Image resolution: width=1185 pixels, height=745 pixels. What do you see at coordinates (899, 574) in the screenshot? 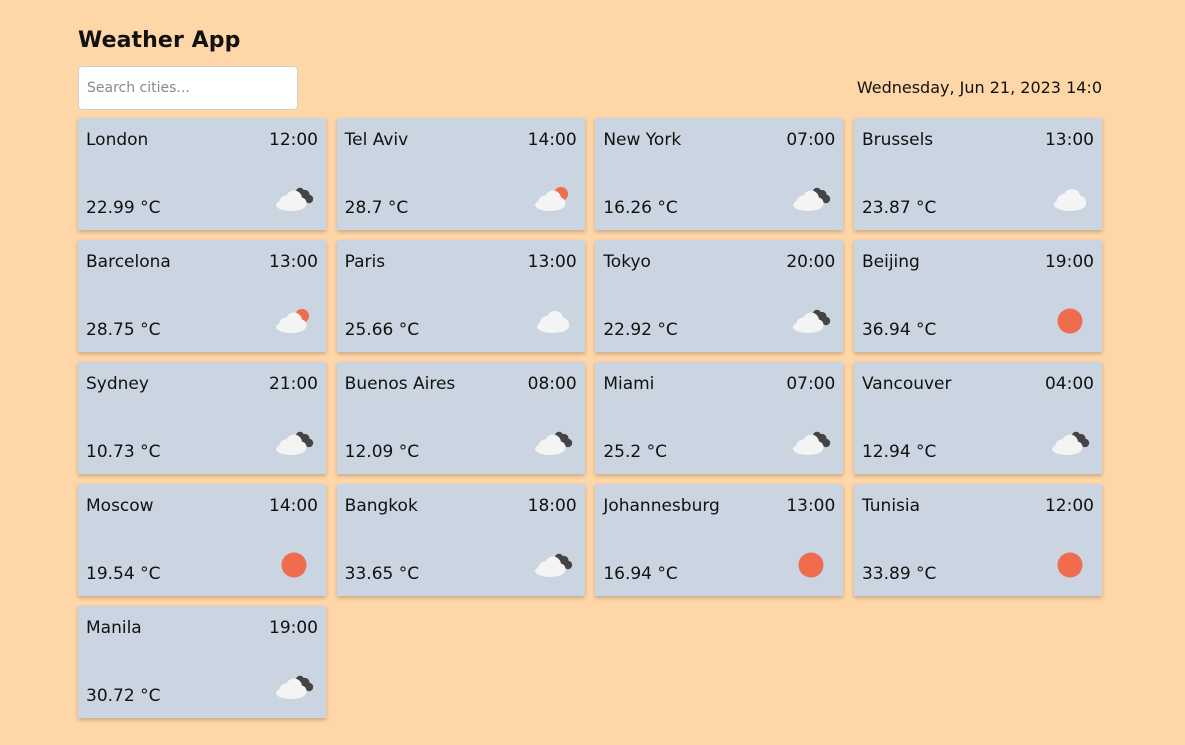
I see `city-temperature: 33.89 °C` at bounding box center [899, 574].